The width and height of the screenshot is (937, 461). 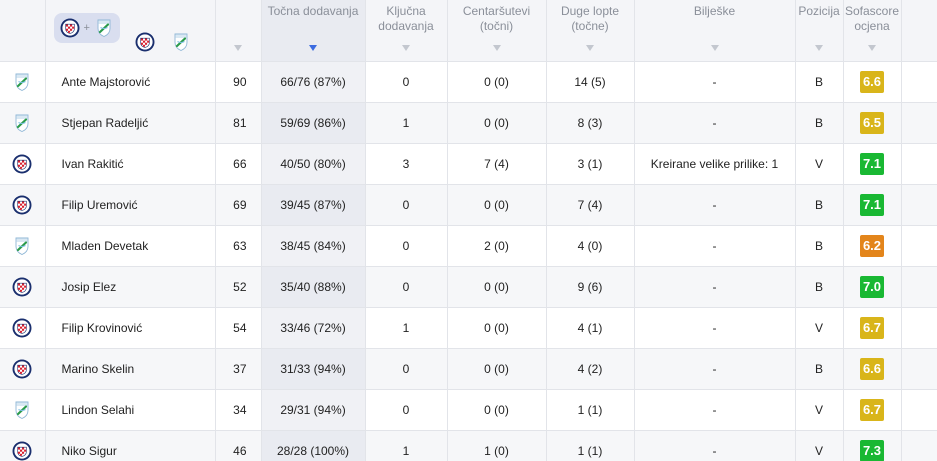 What do you see at coordinates (468, 287) in the screenshot?
I see `table-row: Josip Elez 52 35/40 (88%) 0 0 (0) 9 (6) - B 7.0` at bounding box center [468, 287].